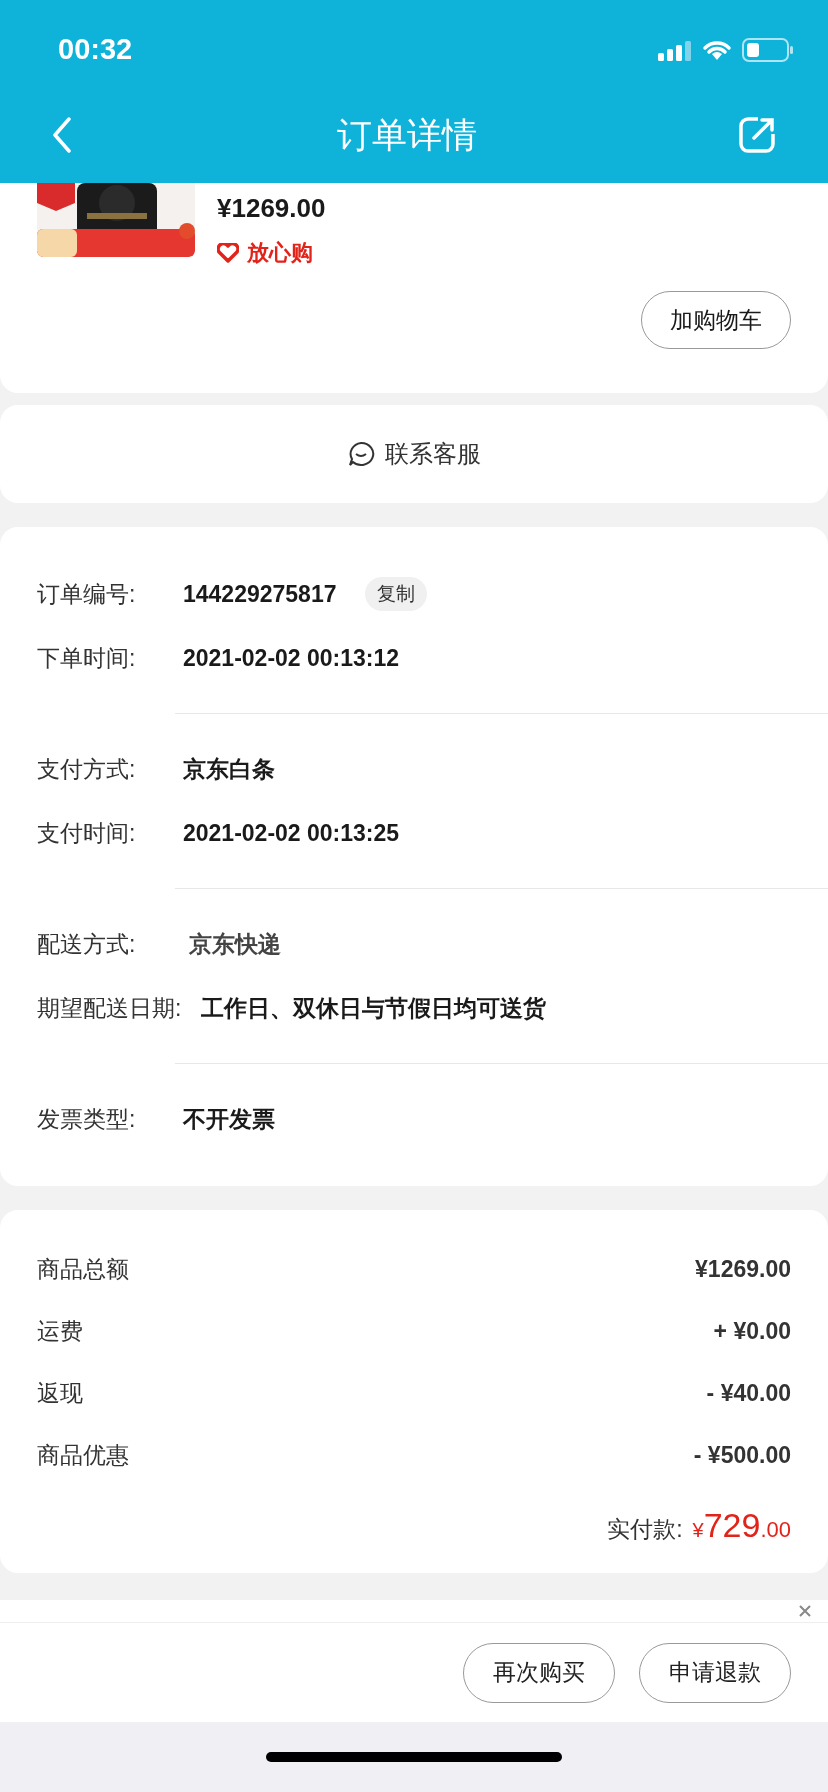 This screenshot has width=828, height=1792. Describe the element at coordinates (87, 658) in the screenshot. I see `info-label: 下单时间:` at that location.